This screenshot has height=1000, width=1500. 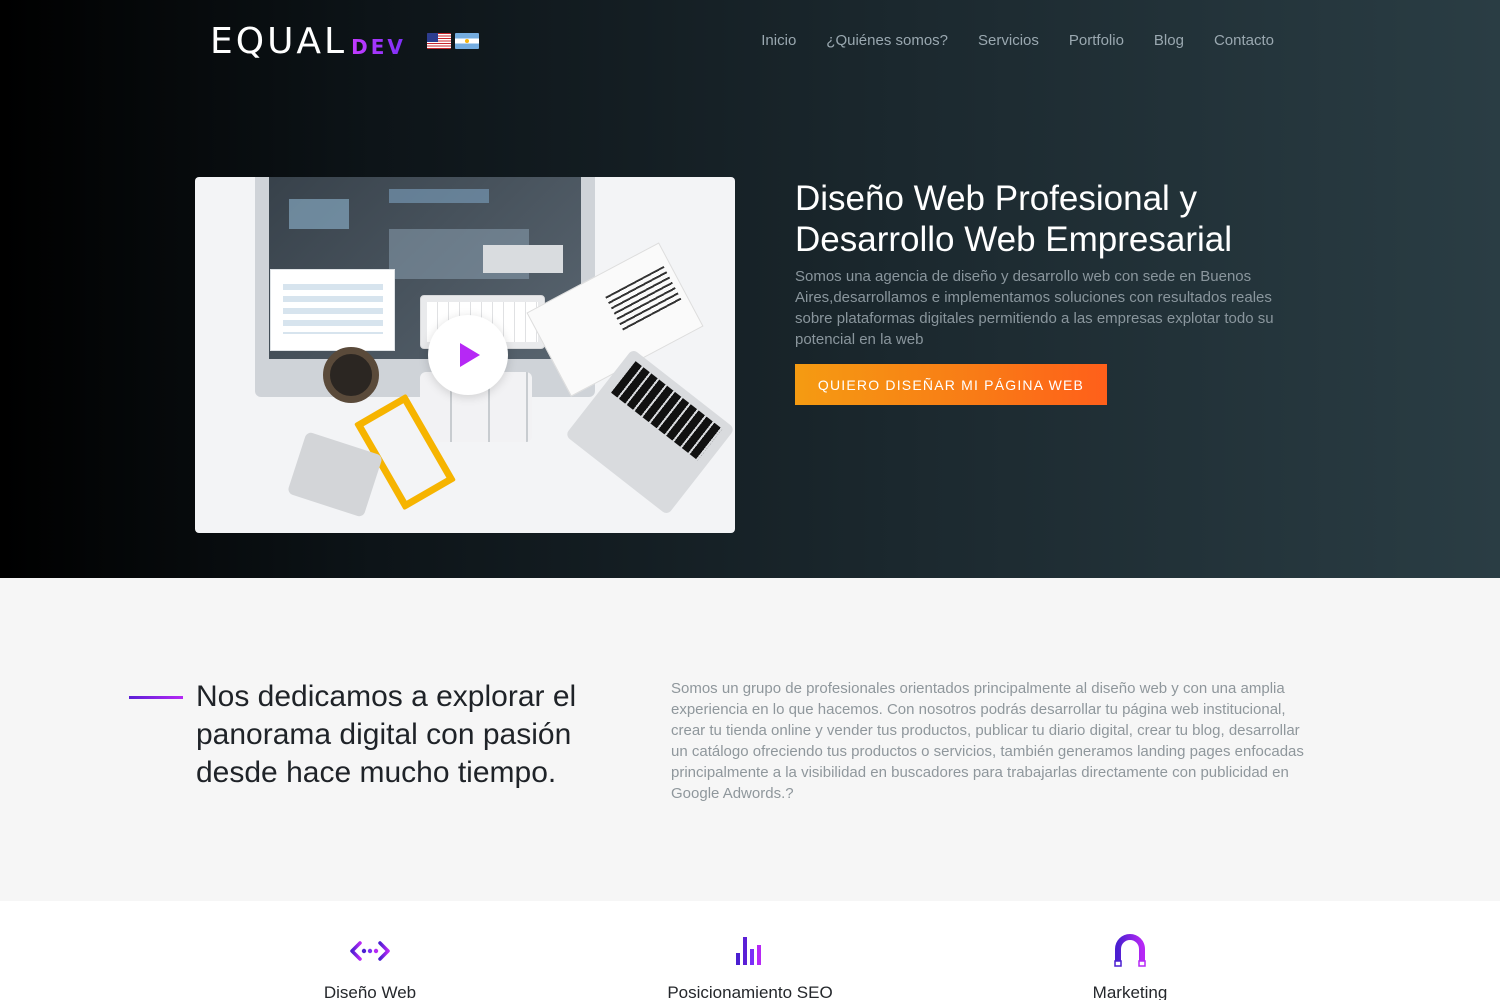 I want to click on bar-chart-icon, so click(x=748, y=951).